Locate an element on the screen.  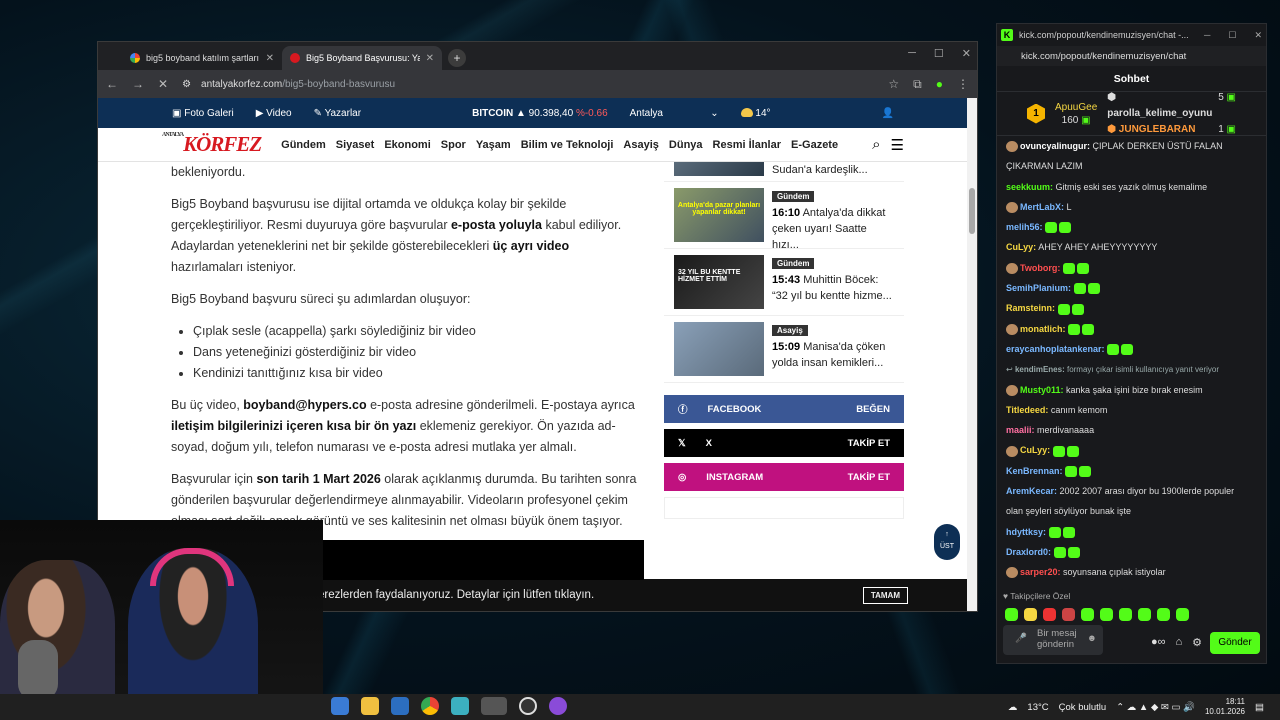
stream-app-icon is located at coordinates (494, 706).